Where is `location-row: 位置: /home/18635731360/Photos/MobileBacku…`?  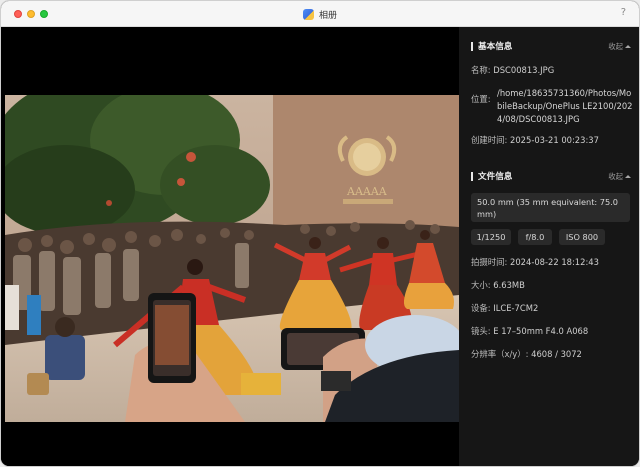 location-row: 位置: /home/18635731360/Photos/MobileBacku… is located at coordinates (553, 106).